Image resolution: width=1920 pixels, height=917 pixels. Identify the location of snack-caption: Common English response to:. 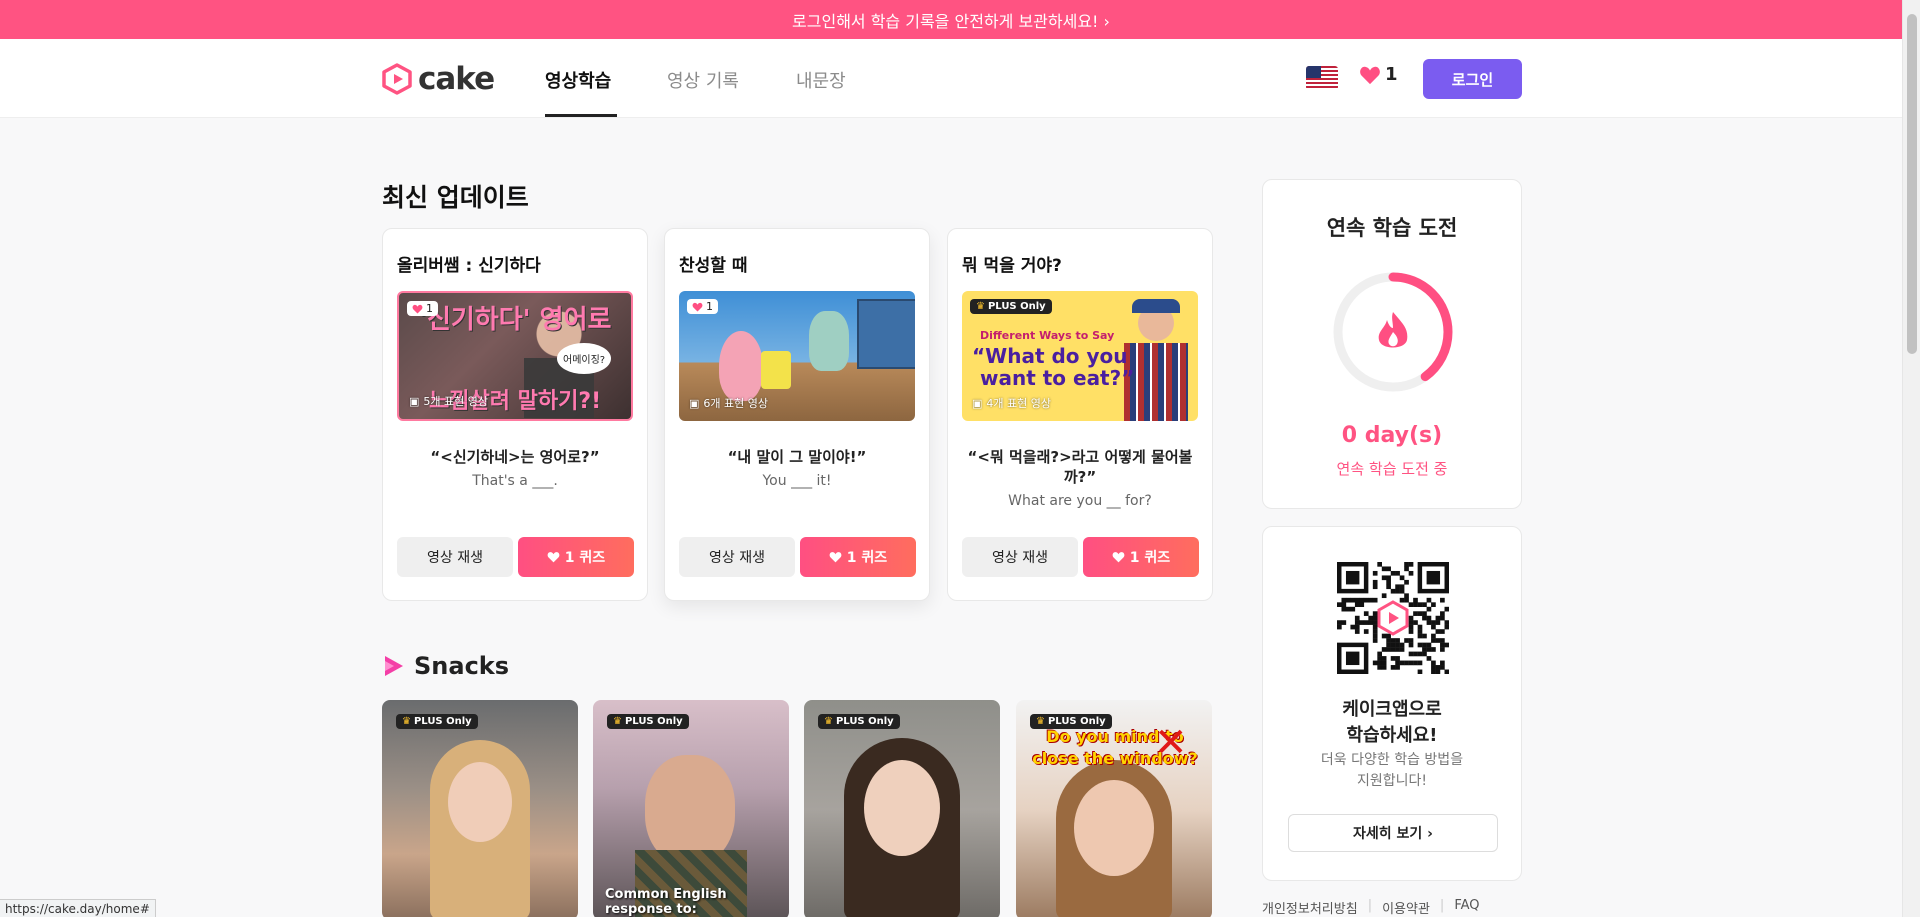
(666, 902).